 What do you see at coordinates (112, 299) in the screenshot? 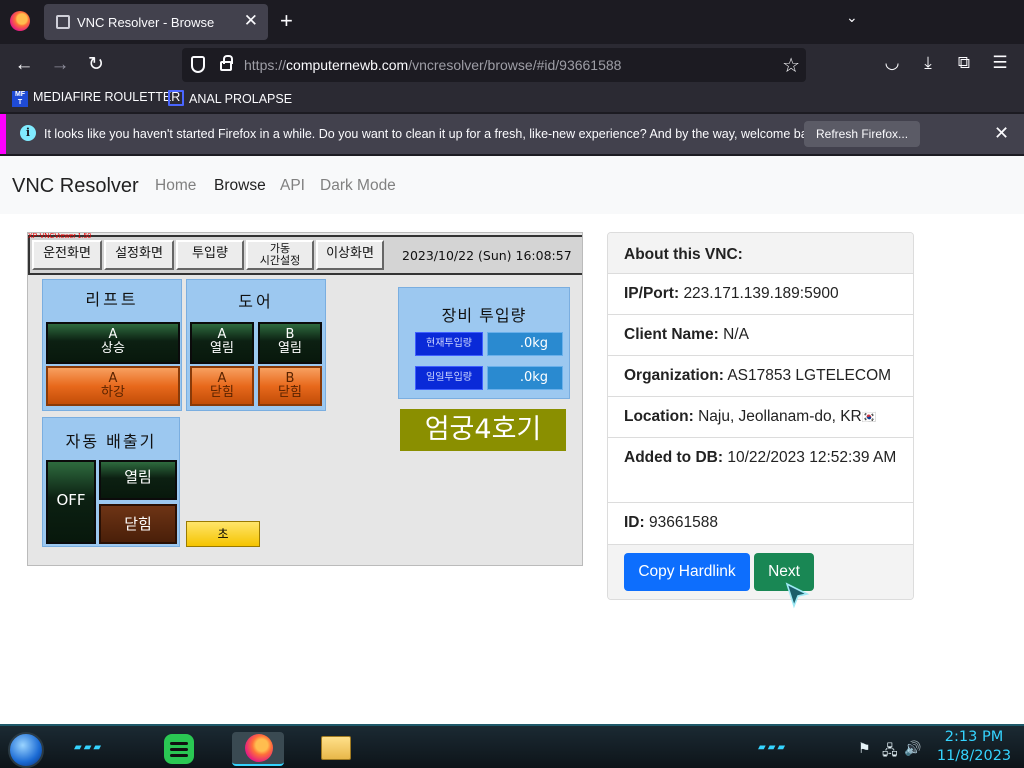
I see `lift-title: 리프트` at bounding box center [112, 299].